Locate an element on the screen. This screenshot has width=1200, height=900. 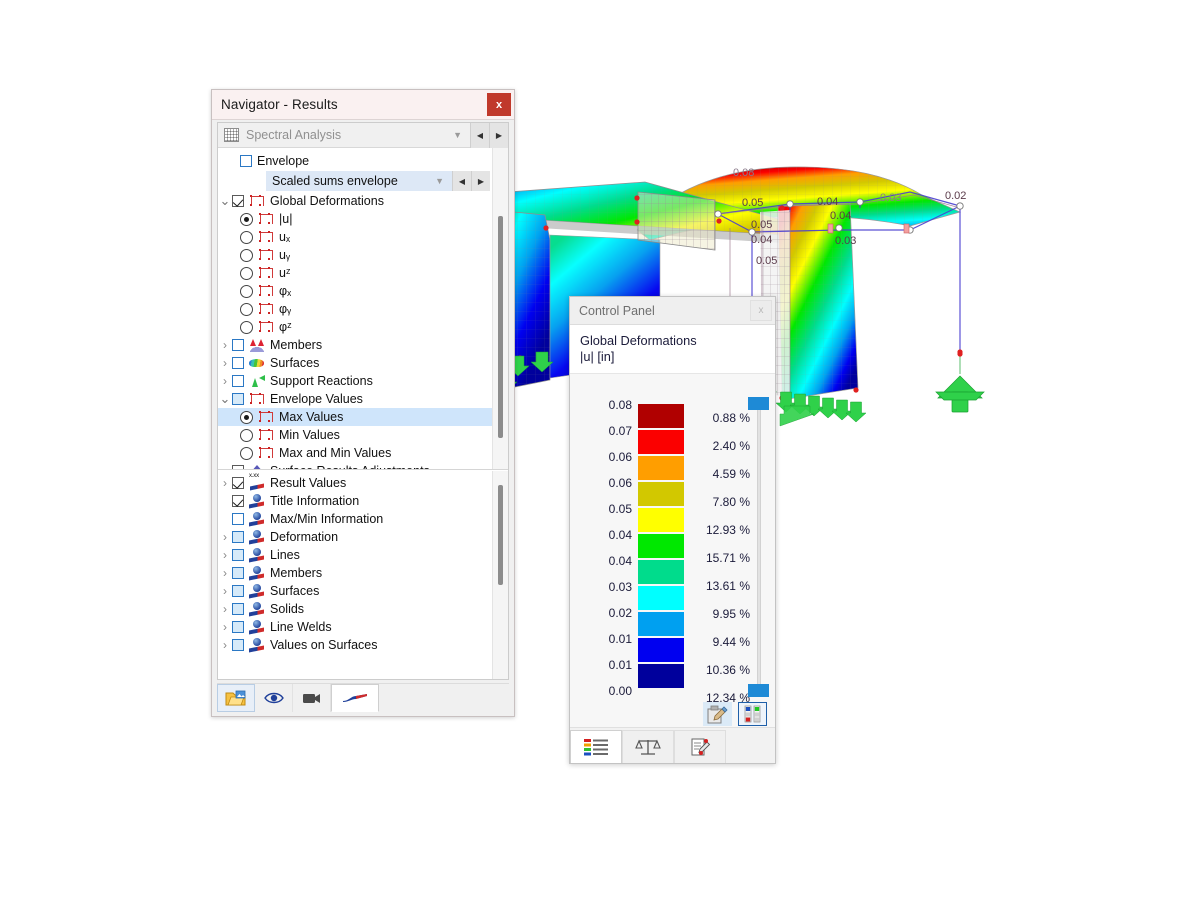
tree-top-scroll-thumb is located at coordinates (500, 327).